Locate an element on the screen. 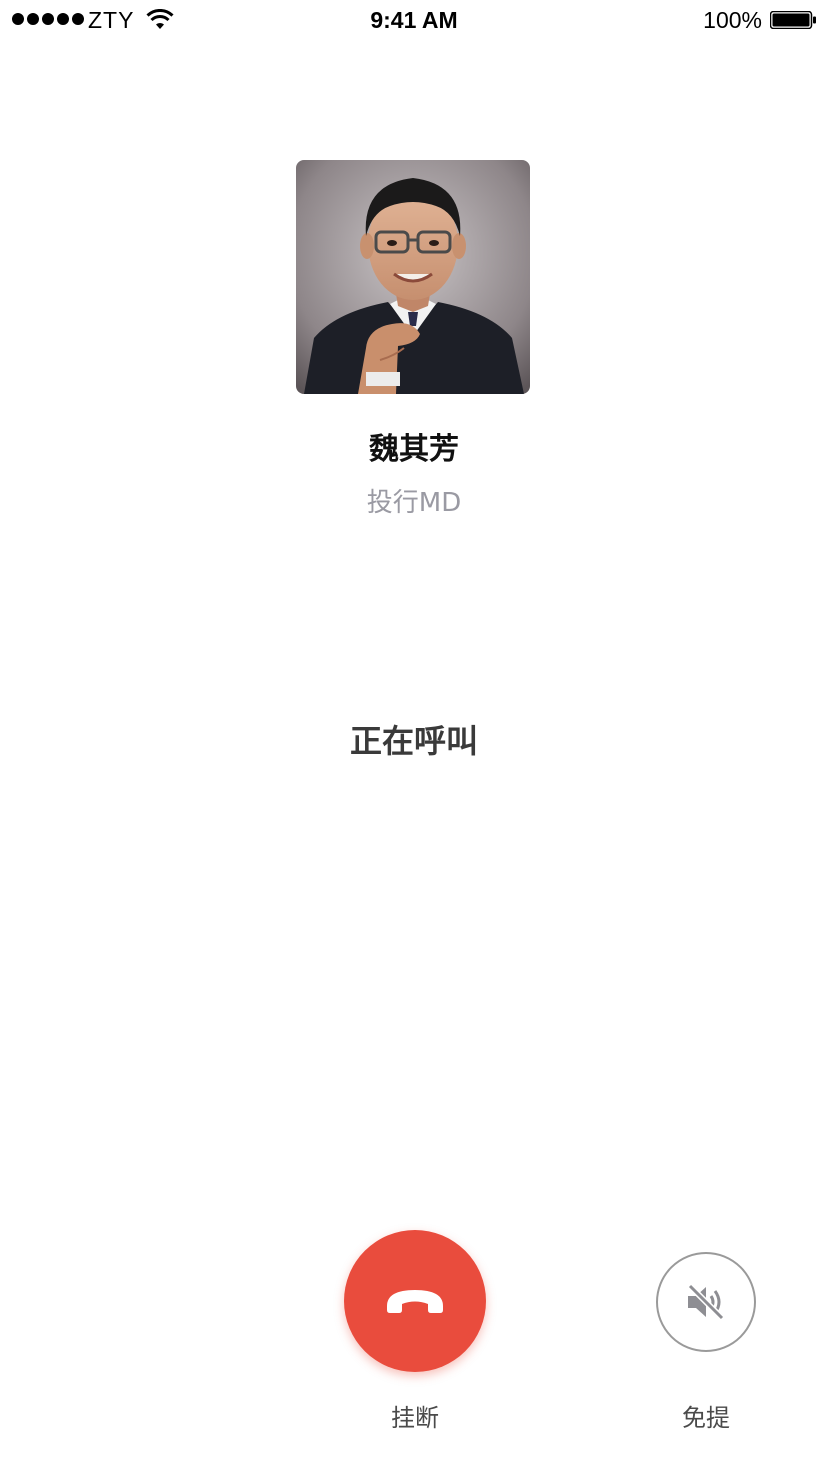 The height and width of the screenshot is (1472, 828). hangup-label: 挂断 is located at coordinates (415, 1418).